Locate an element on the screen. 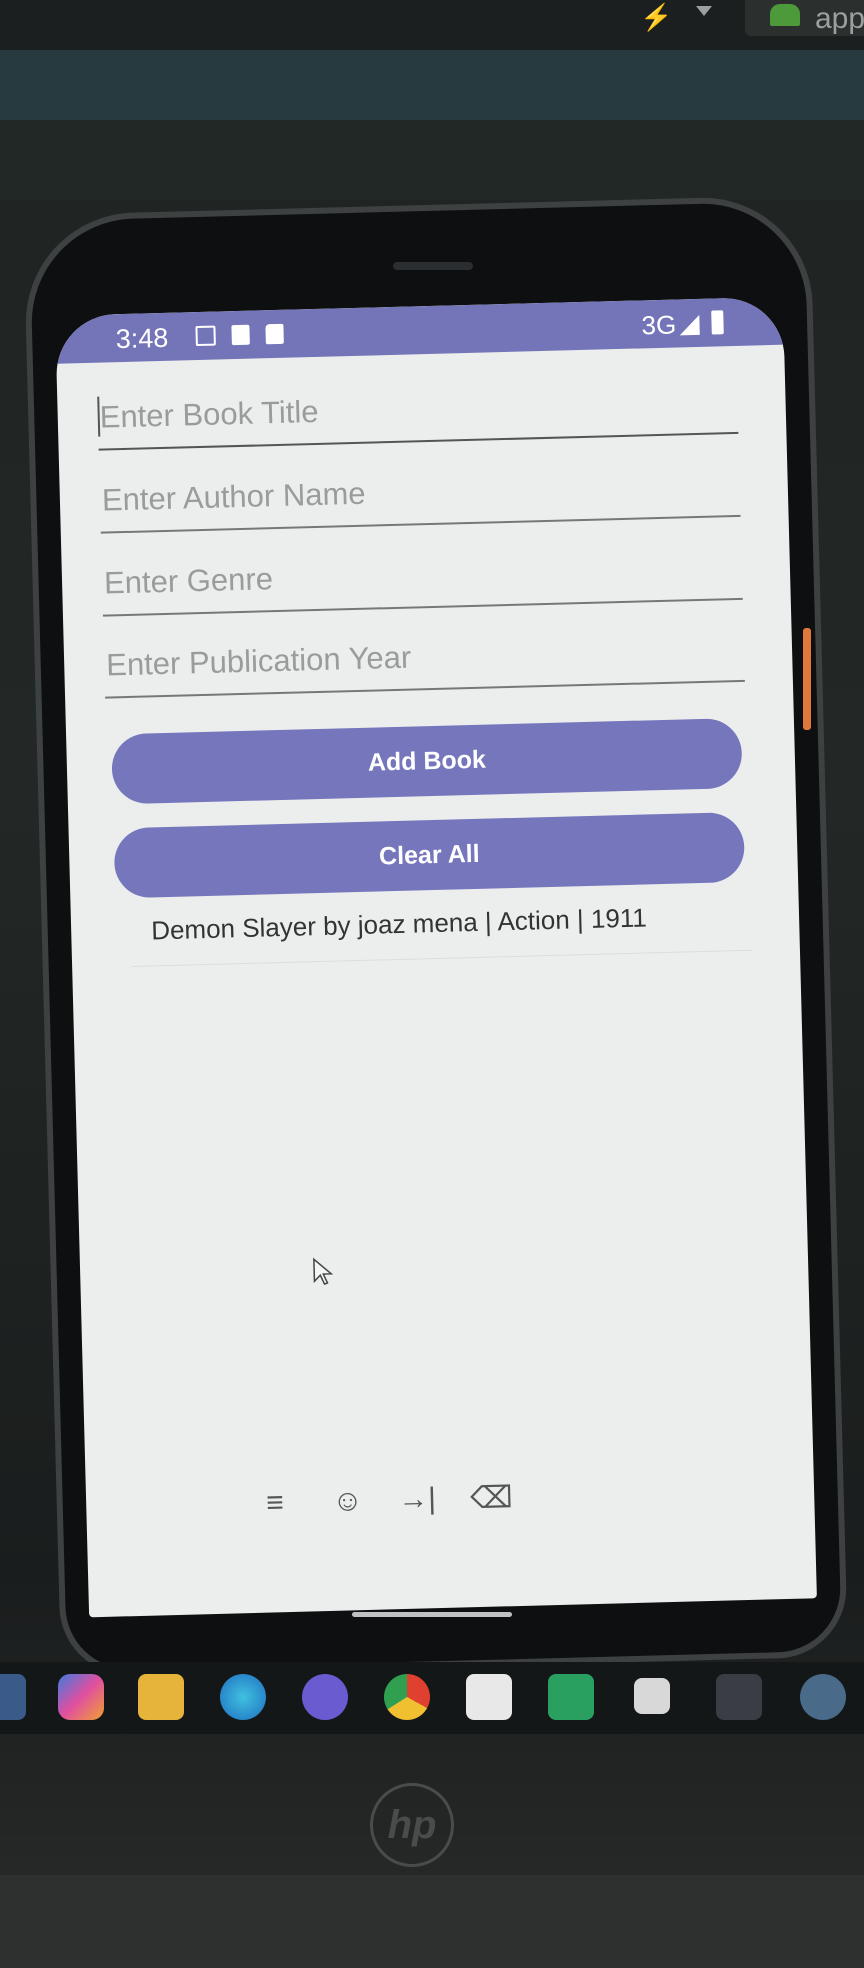 This screenshot has height=1968, width=864. phone-side-button is located at coordinates (807, 679).